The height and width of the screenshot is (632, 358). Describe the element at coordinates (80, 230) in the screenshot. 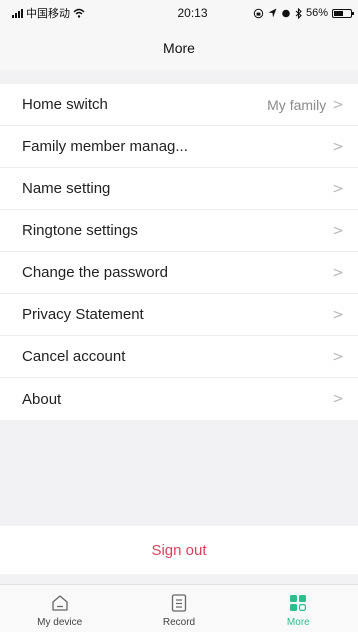

I see `menu-item-label: Ringtone settings` at that location.